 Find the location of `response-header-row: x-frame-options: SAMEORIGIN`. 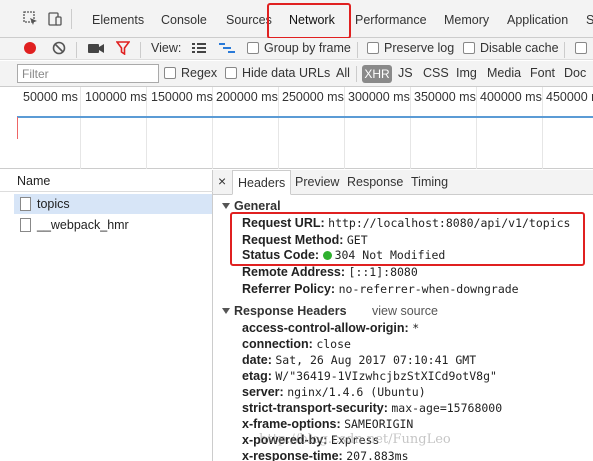

response-header-row: x-frame-options: SAMEORIGIN is located at coordinates (327, 424).